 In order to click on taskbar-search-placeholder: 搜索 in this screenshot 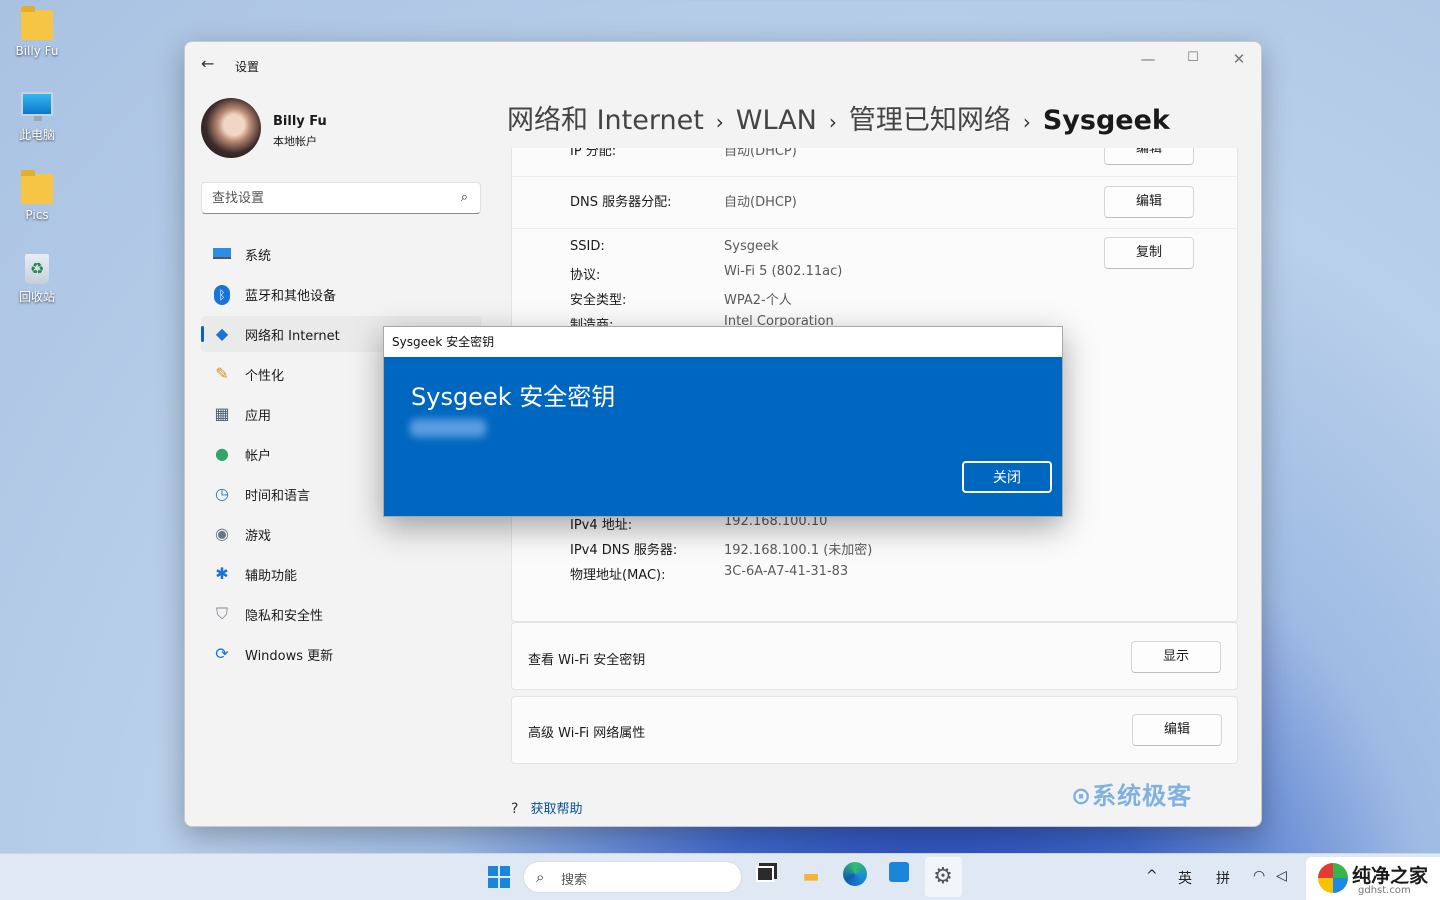, I will do `click(574, 880)`.